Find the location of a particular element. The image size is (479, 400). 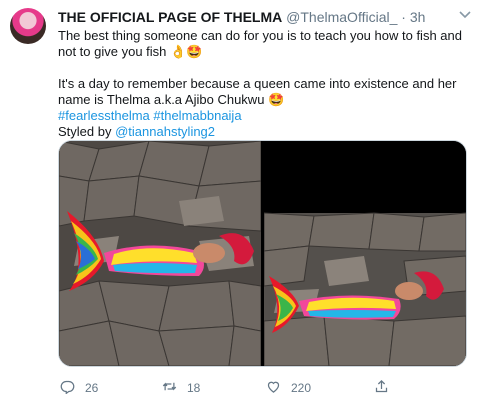

timestamp: 3h is located at coordinates (418, 17).